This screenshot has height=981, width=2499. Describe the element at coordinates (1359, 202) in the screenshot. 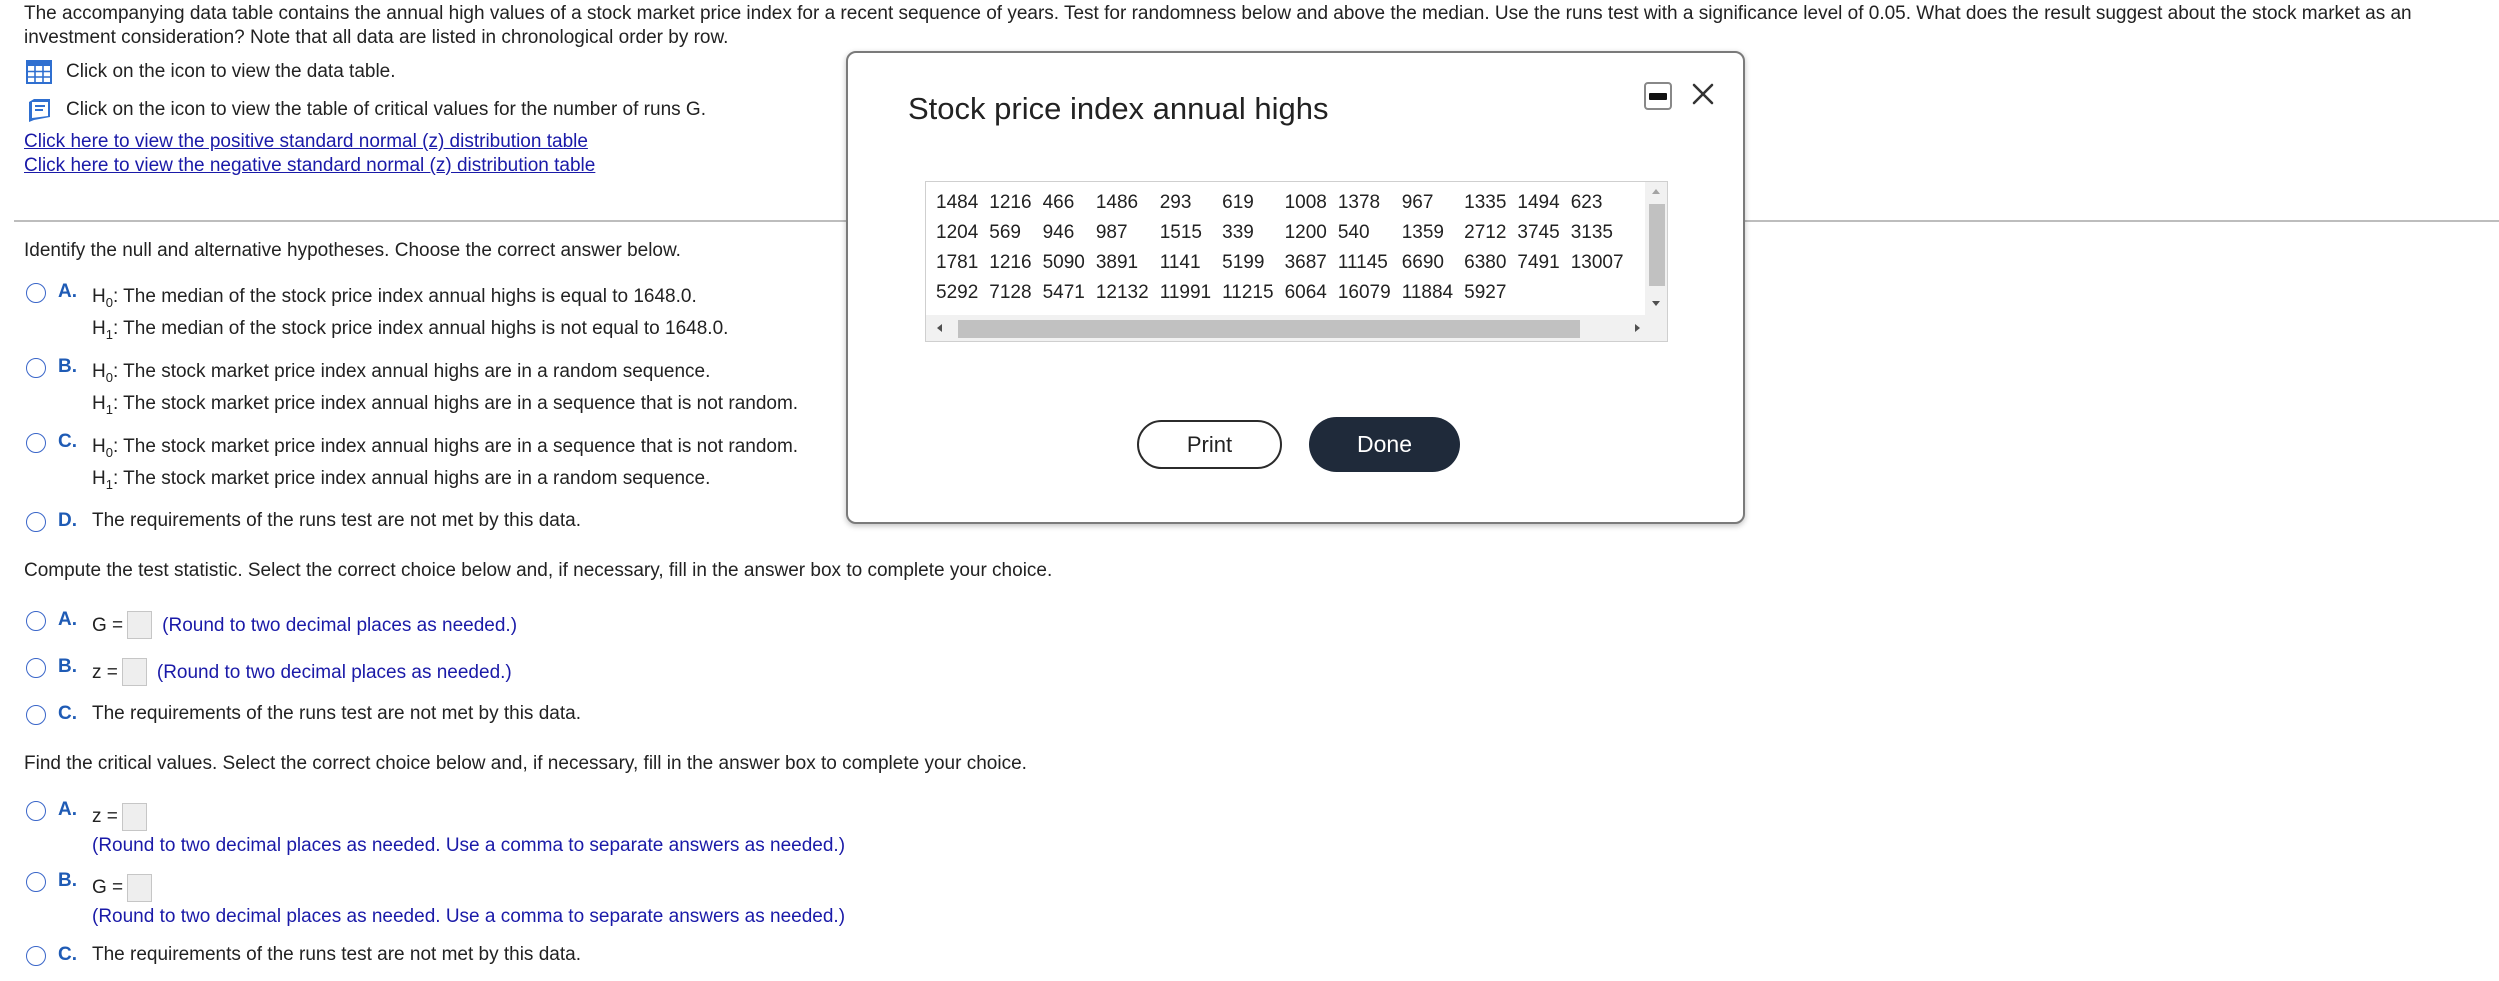

I see `table-cell: 1378` at that location.